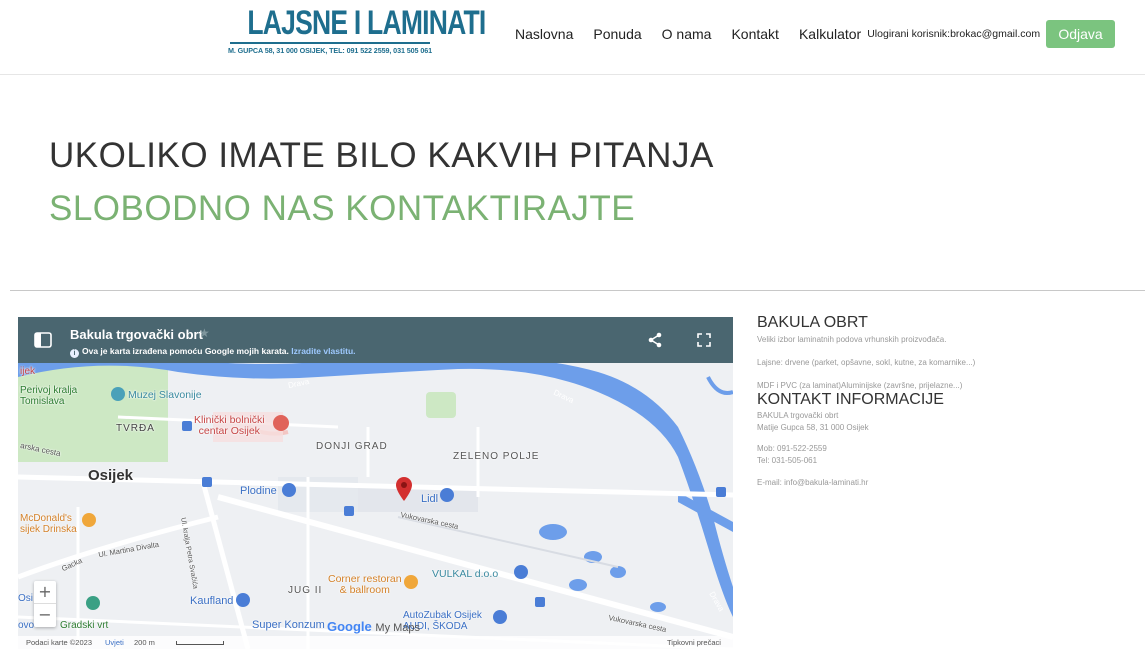  Describe the element at coordinates (704, 340) in the screenshot. I see `fullscreen-icon` at that location.